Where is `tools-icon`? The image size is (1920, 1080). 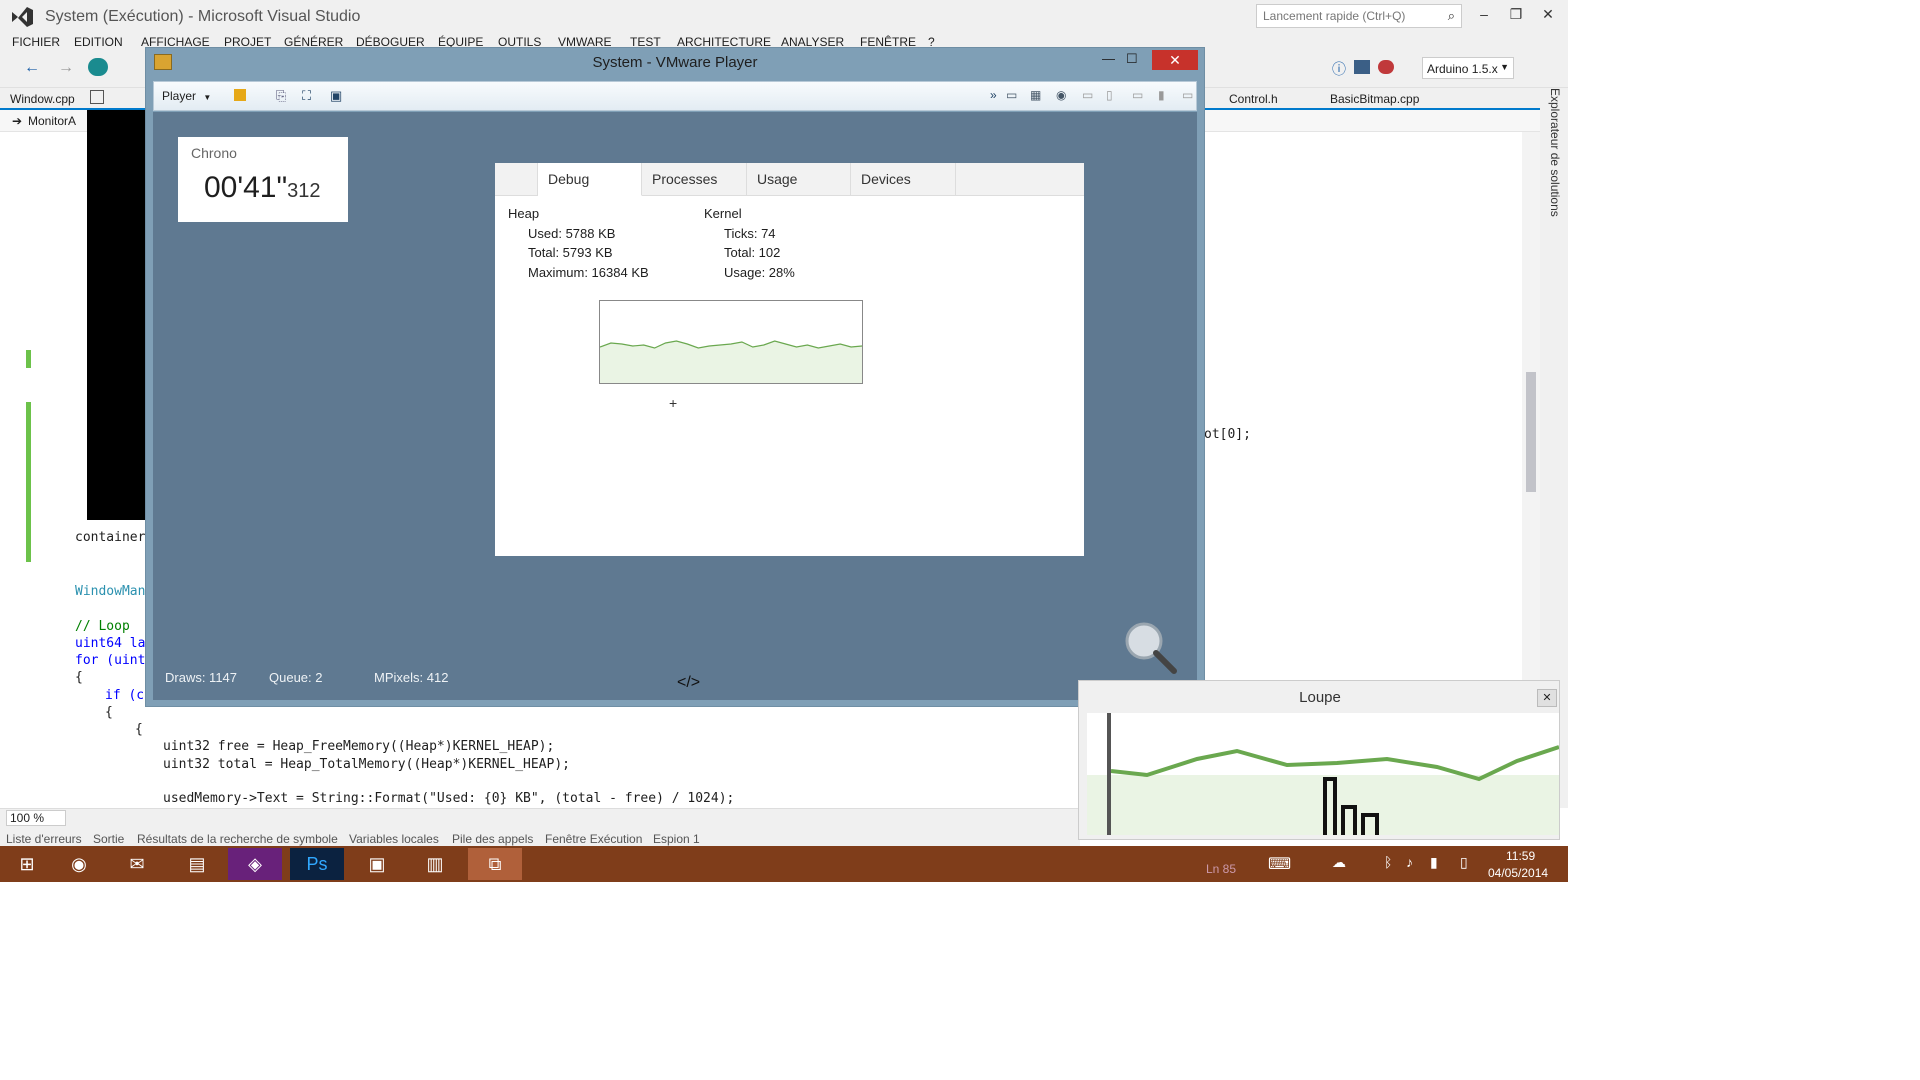
tools-icon is located at coordinates (1386, 67).